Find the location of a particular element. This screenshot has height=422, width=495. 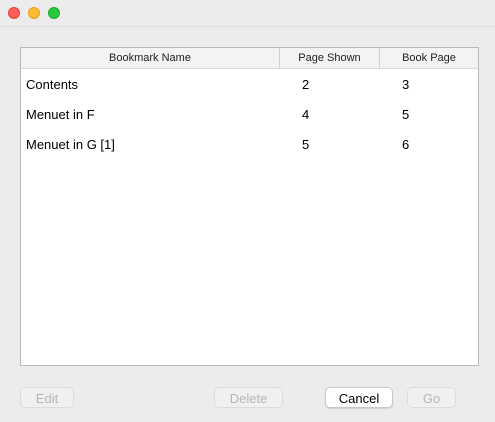

page-shown-cell: 2 is located at coordinates (306, 84).